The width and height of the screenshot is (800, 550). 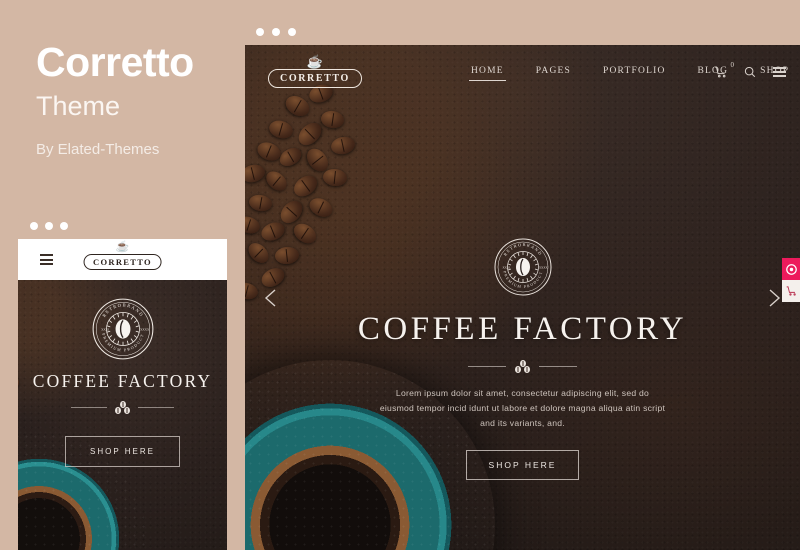 I want to click on nav-item-pages: PAGES, so click(x=553, y=72).